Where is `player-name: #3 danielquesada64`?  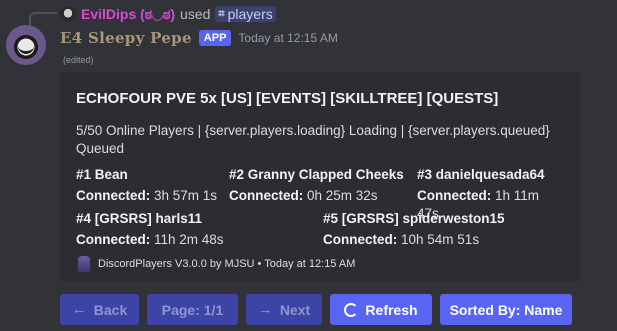
player-name: #3 danielquesada64 is located at coordinates (481, 174).